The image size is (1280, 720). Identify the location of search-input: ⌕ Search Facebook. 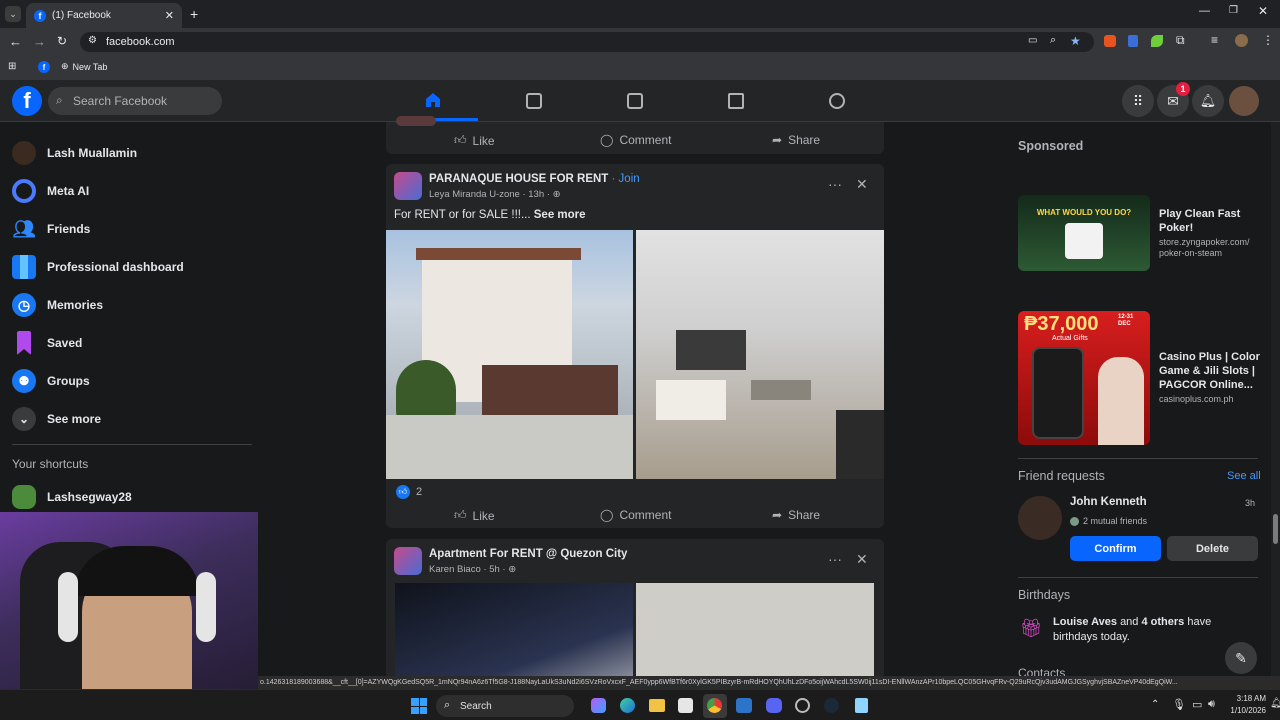
(135, 101).